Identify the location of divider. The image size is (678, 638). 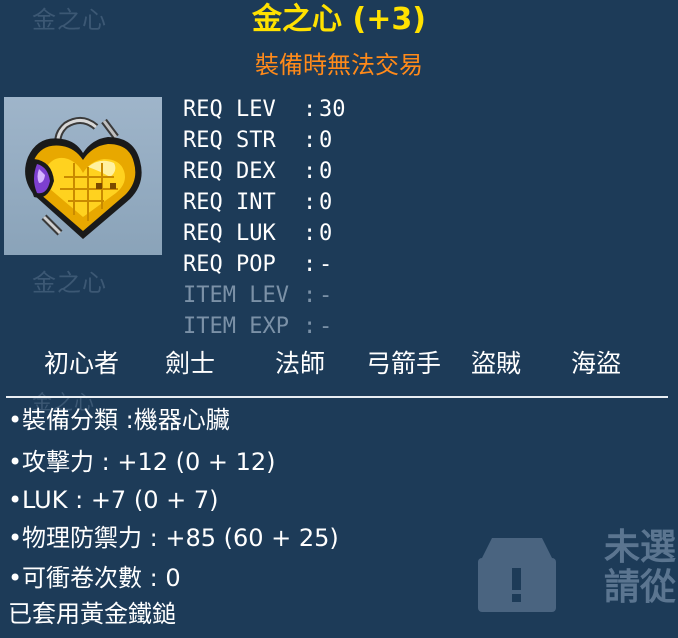
(337, 397).